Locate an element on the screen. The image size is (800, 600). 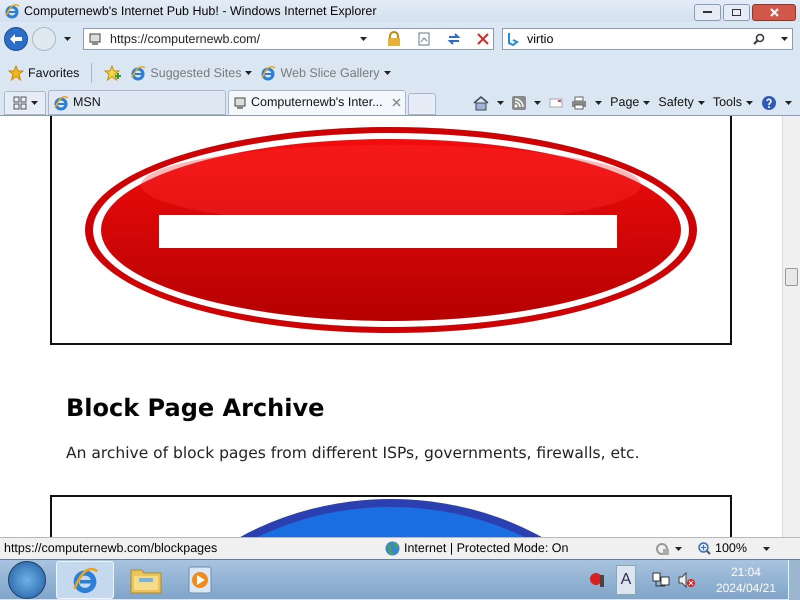
taskbar-button is located at coordinates (85, 579).